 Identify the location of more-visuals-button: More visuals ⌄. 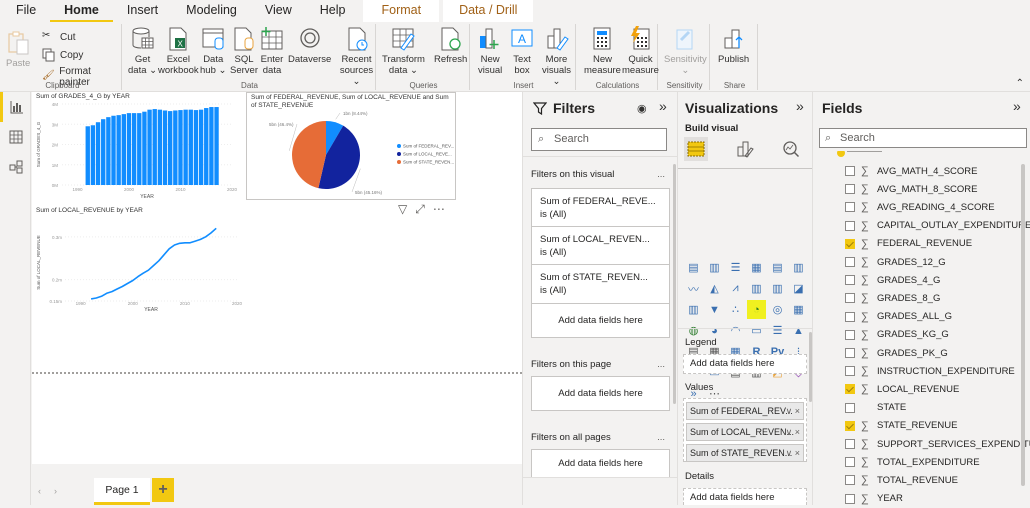
(556, 56).